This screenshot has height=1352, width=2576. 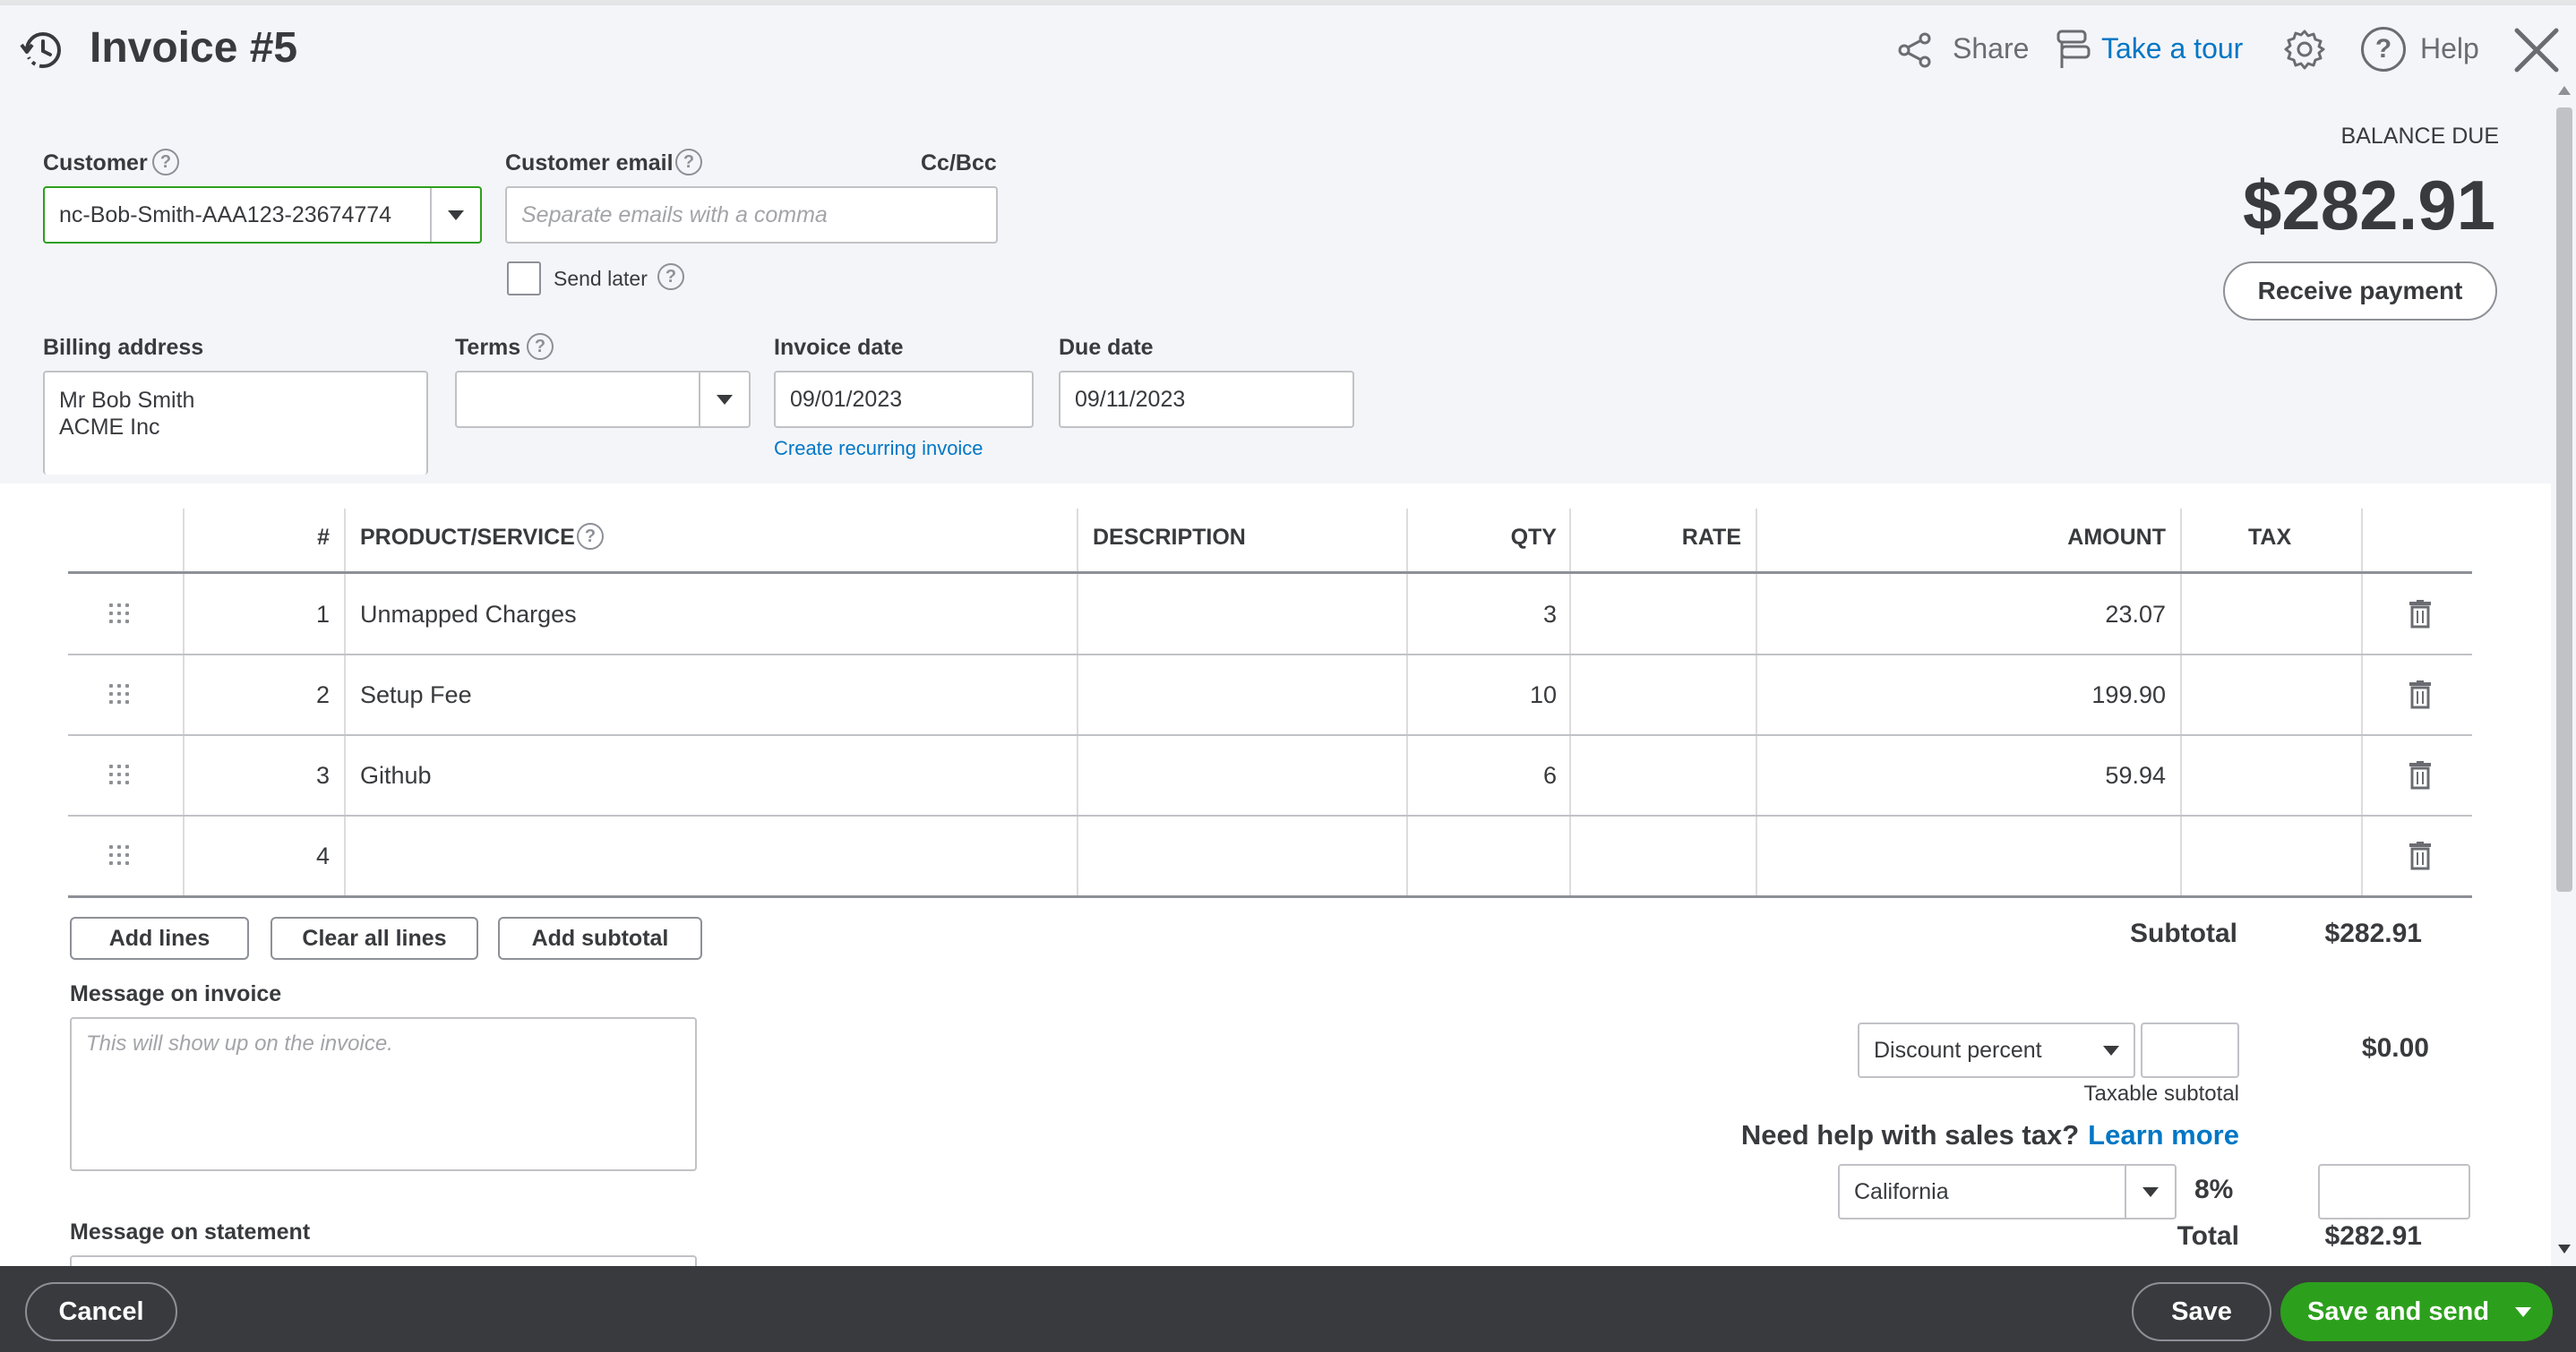 I want to click on line-number: 4, so click(x=322, y=856).